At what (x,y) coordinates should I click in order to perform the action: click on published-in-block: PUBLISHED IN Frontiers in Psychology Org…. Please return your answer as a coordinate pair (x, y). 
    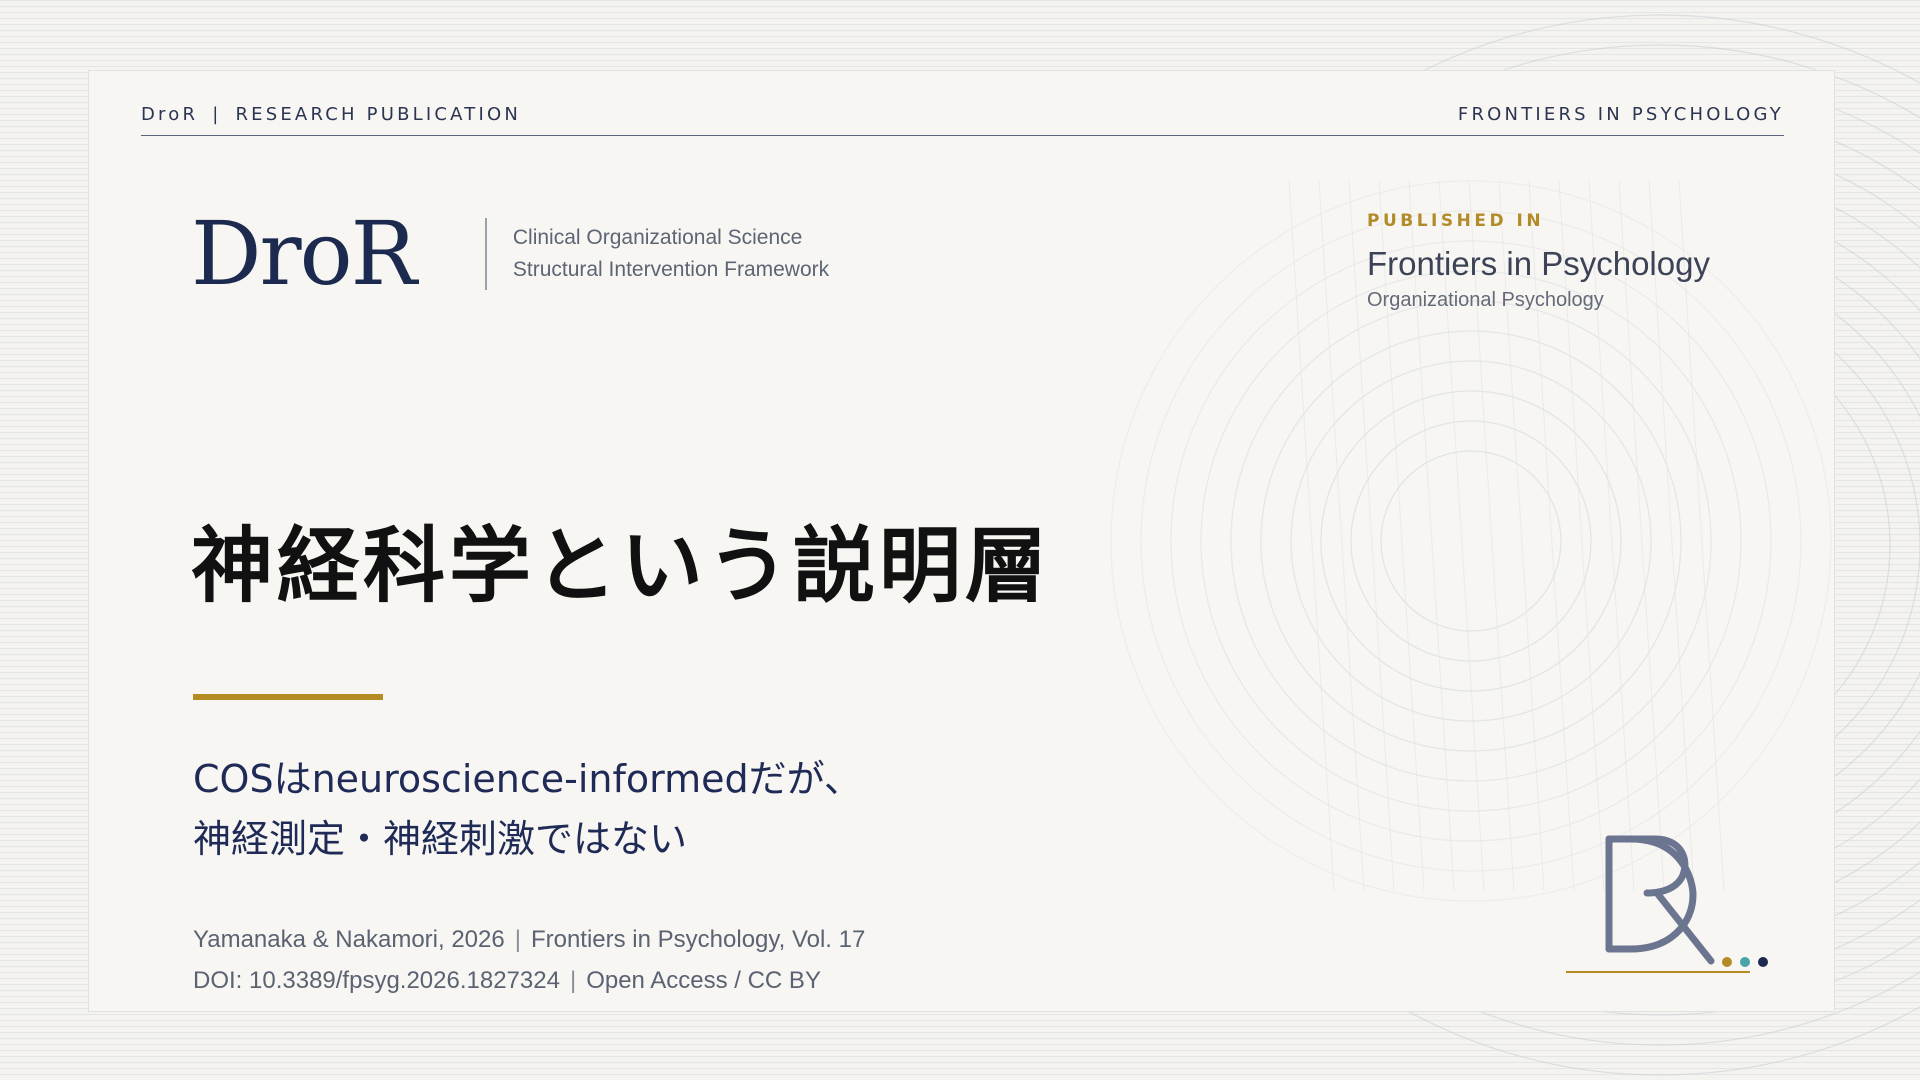
    Looking at the image, I should click on (1538, 261).